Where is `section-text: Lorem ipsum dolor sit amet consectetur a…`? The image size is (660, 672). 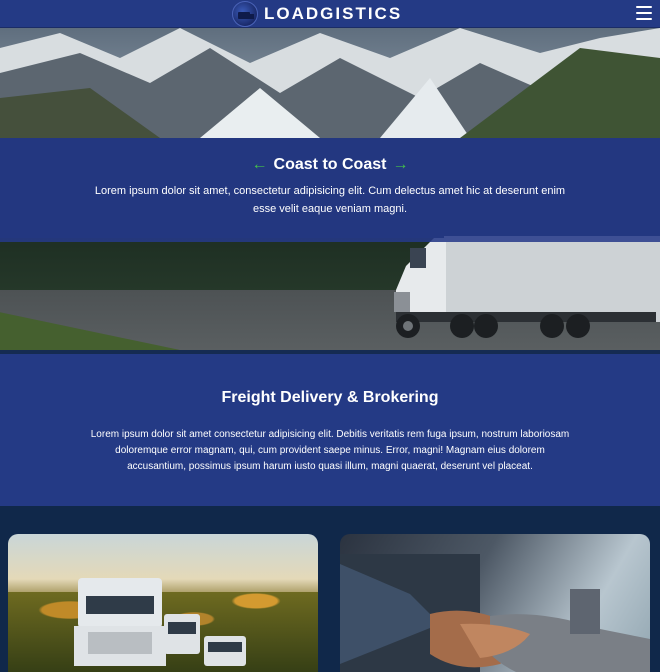
section-text: Lorem ipsum dolor sit amet consectetur a… is located at coordinates (330, 450).